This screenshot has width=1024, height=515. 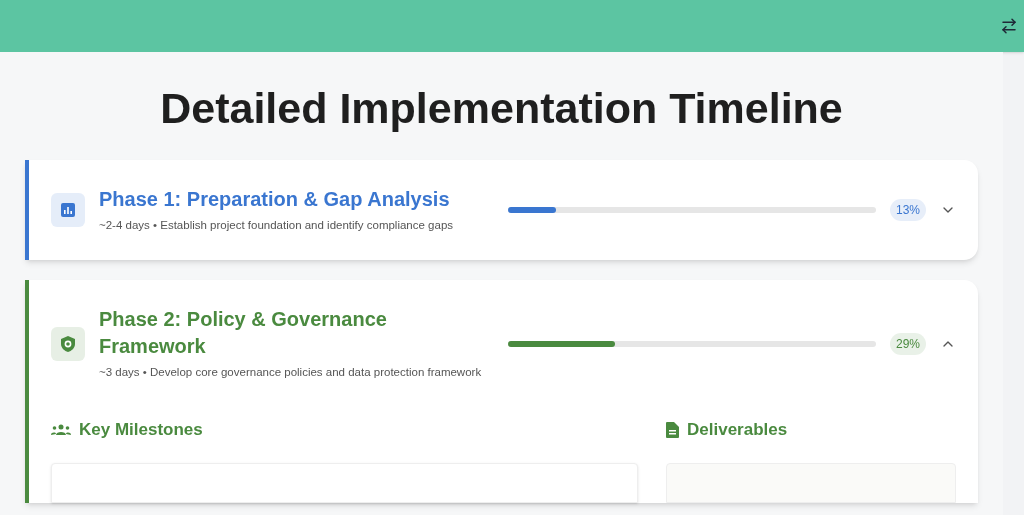 What do you see at coordinates (907, 343) in the screenshot?
I see `percent-badge: 29%` at bounding box center [907, 343].